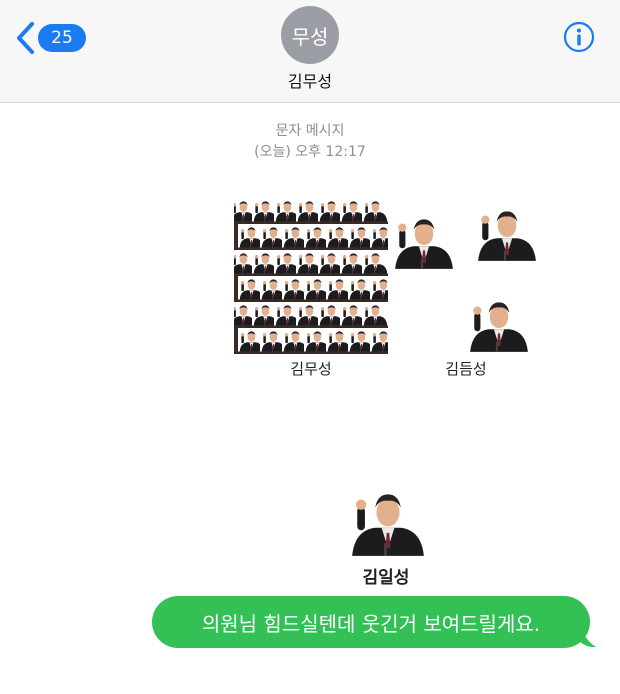  I want to click on caption-kim-ilsung: 김일성, so click(386, 578).